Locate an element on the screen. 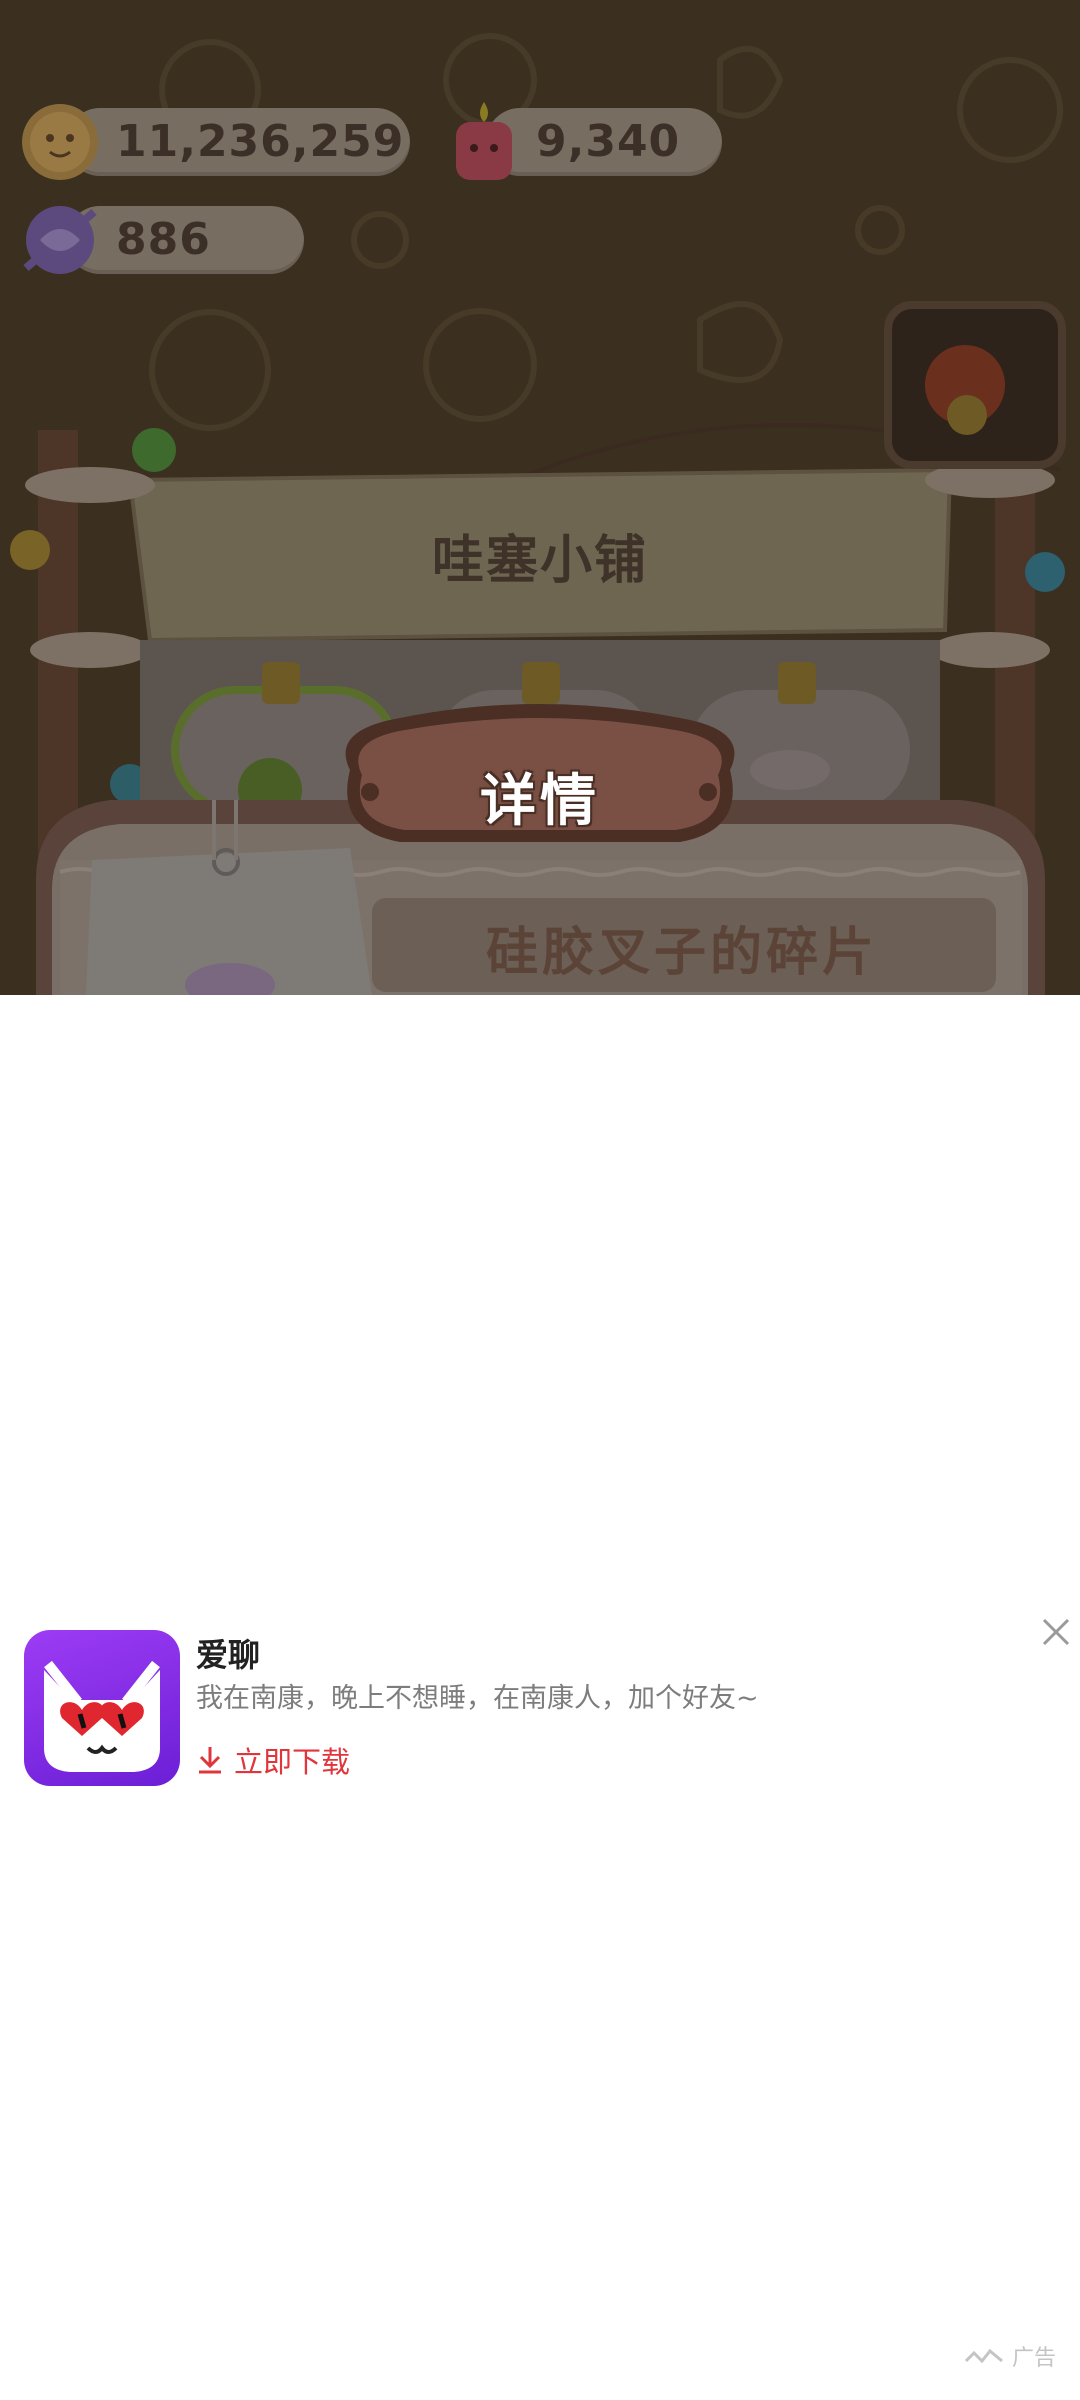 The image size is (1080, 2400). candle-icon is located at coordinates (484, 141).